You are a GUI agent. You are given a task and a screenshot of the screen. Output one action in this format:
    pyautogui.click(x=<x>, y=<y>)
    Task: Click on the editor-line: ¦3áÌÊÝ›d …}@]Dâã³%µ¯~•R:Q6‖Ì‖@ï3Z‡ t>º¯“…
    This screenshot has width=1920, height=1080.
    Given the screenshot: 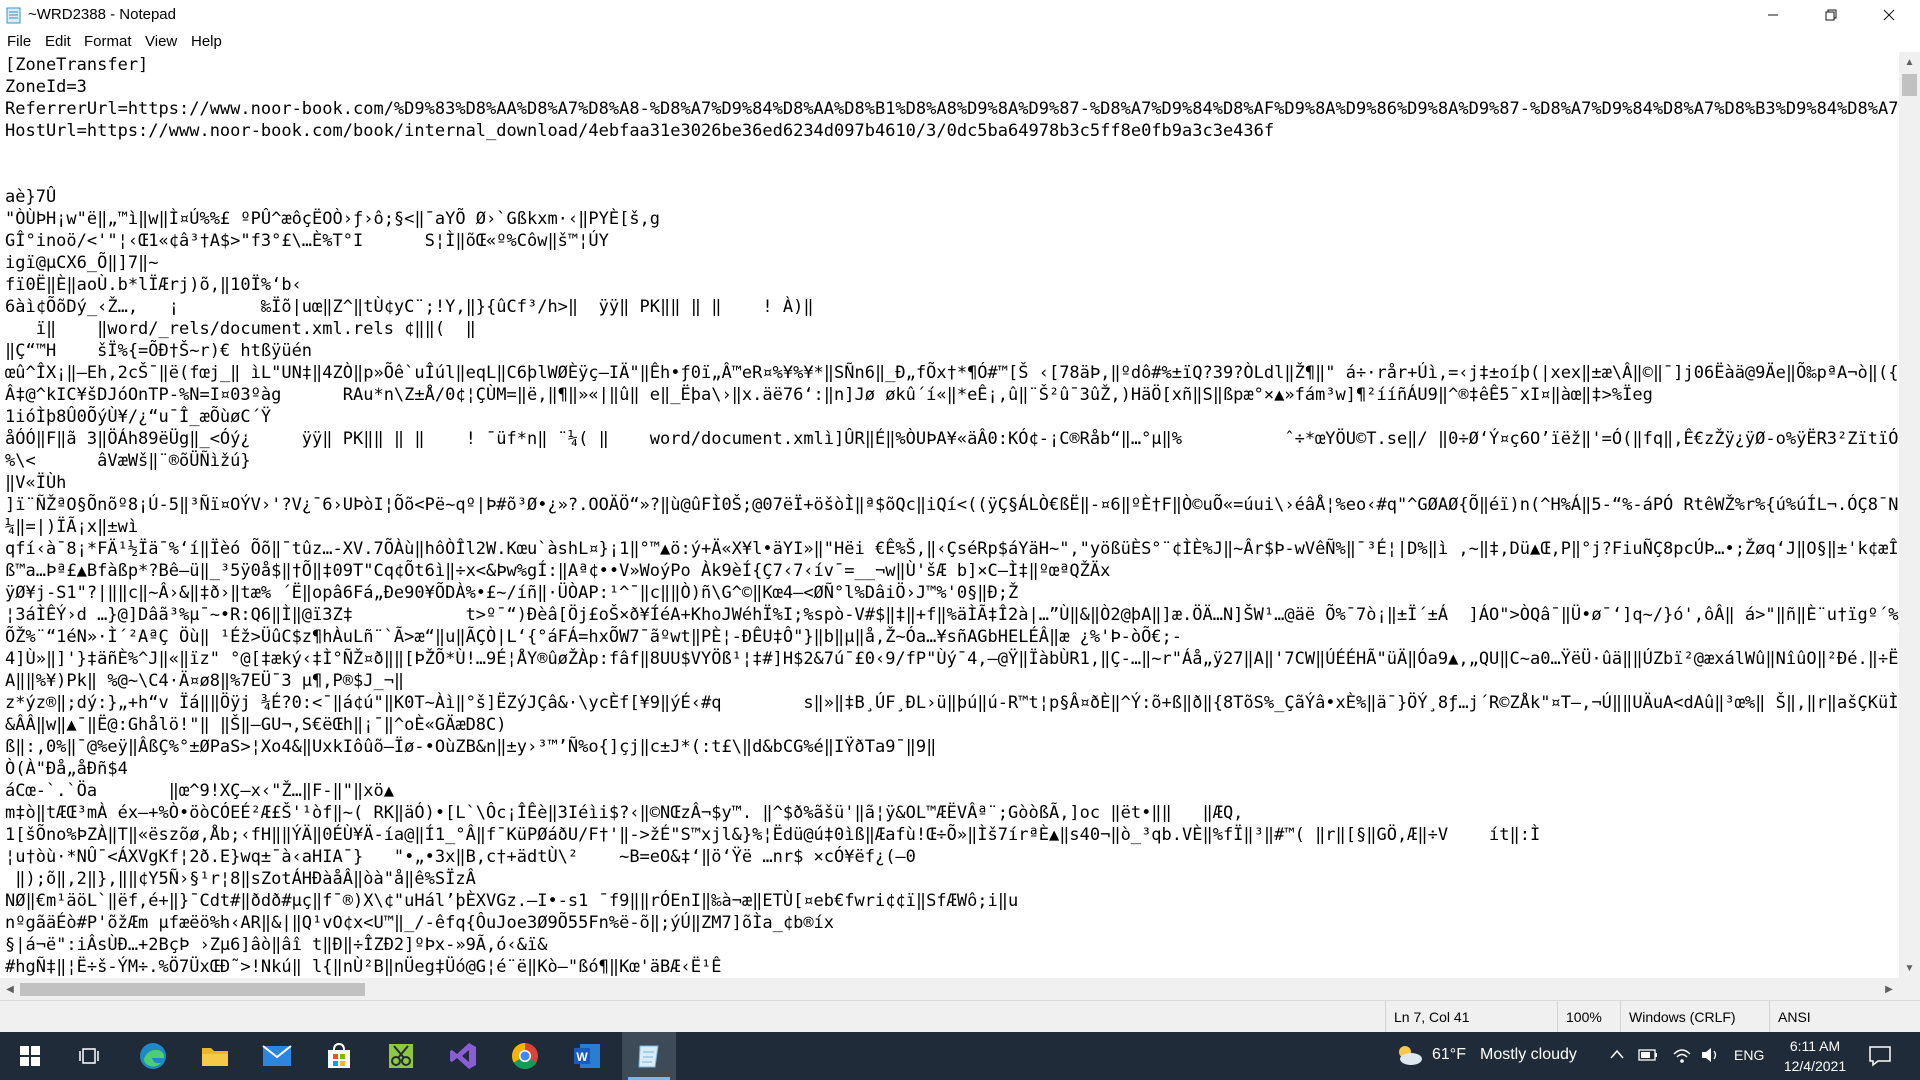 What is the action you would take?
    pyautogui.click(x=952, y=615)
    